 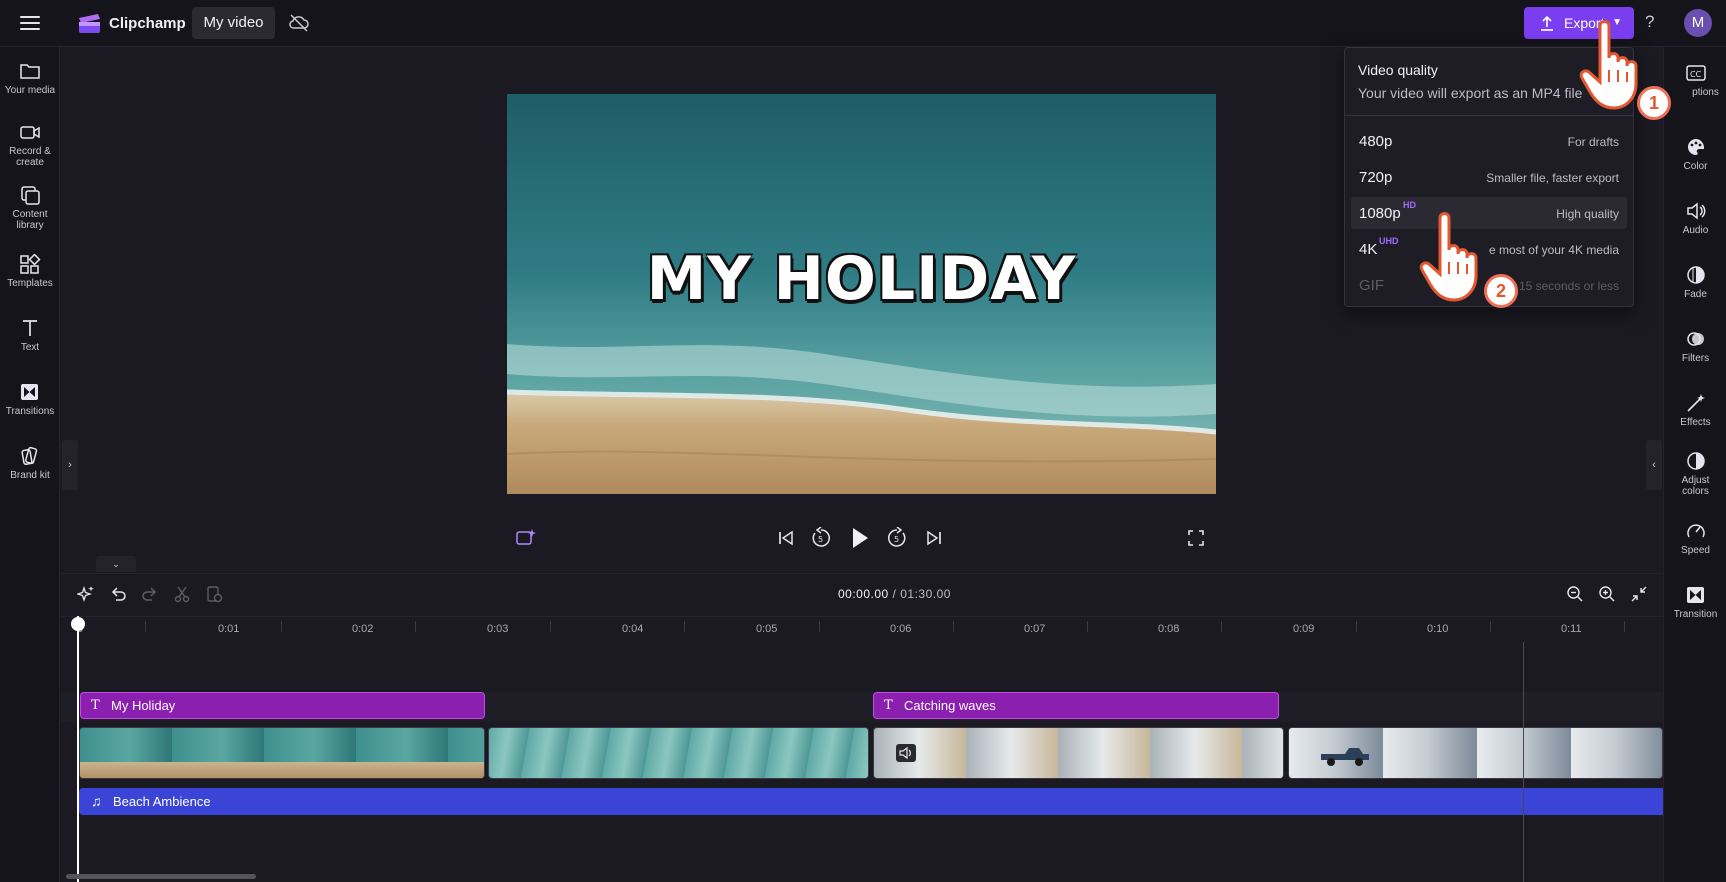 What do you see at coordinates (1448, 257) in the screenshot?
I see `hand-cursor-icon` at bounding box center [1448, 257].